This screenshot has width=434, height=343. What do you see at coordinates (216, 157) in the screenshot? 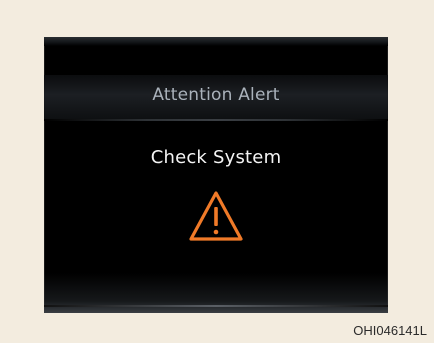
I see `alert-message: Check System` at bounding box center [216, 157].